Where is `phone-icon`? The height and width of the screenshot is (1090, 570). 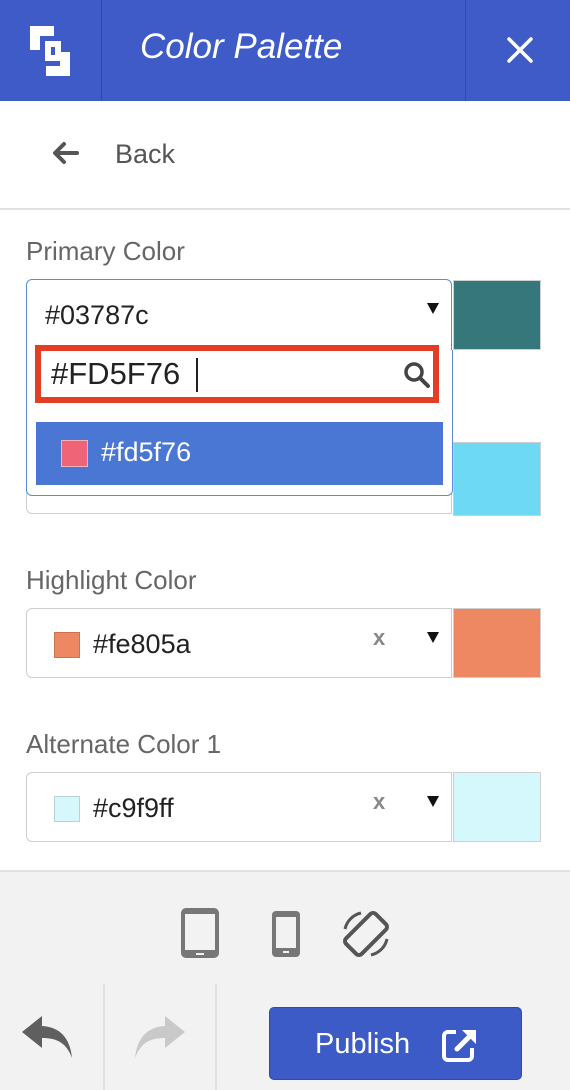
phone-icon is located at coordinates (286, 934).